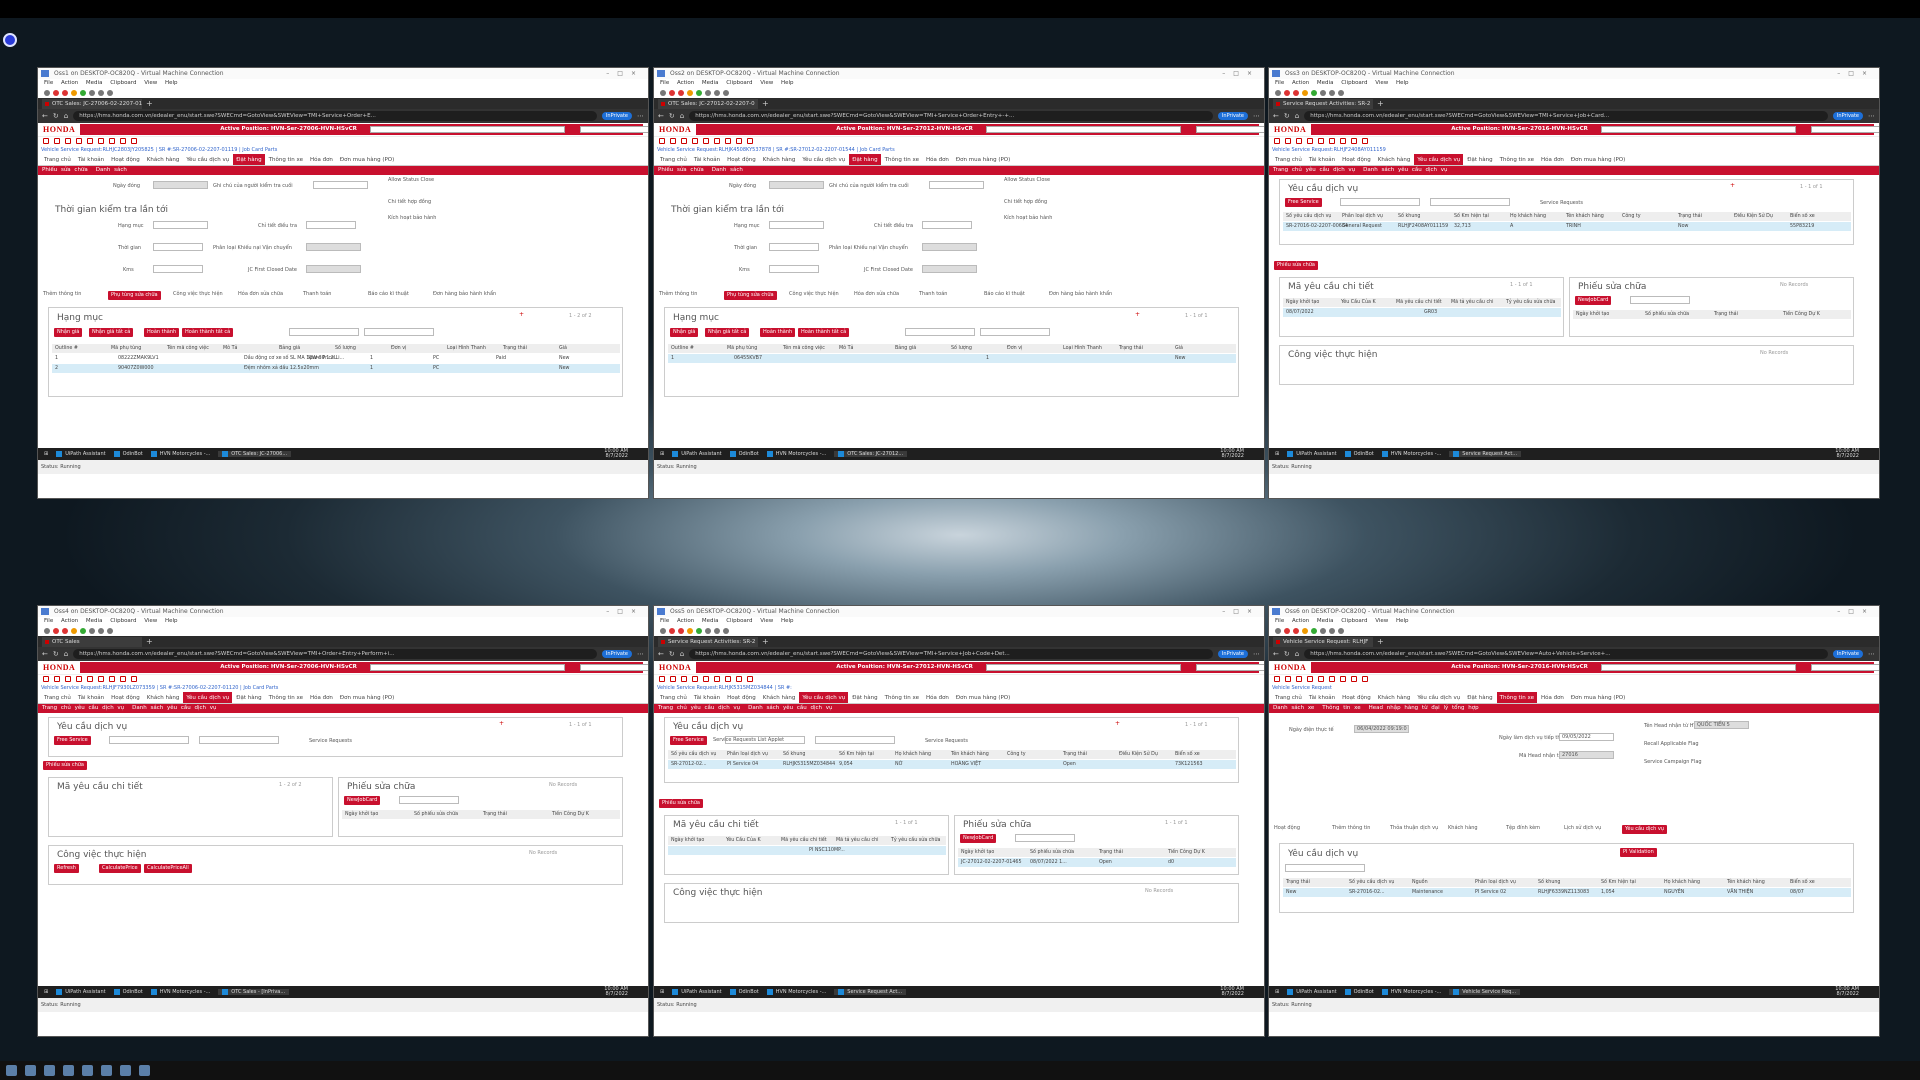  Describe the element at coordinates (388, 294) in the screenshot. I see `subtab-5: Báo cáo kĩ thuật` at that location.